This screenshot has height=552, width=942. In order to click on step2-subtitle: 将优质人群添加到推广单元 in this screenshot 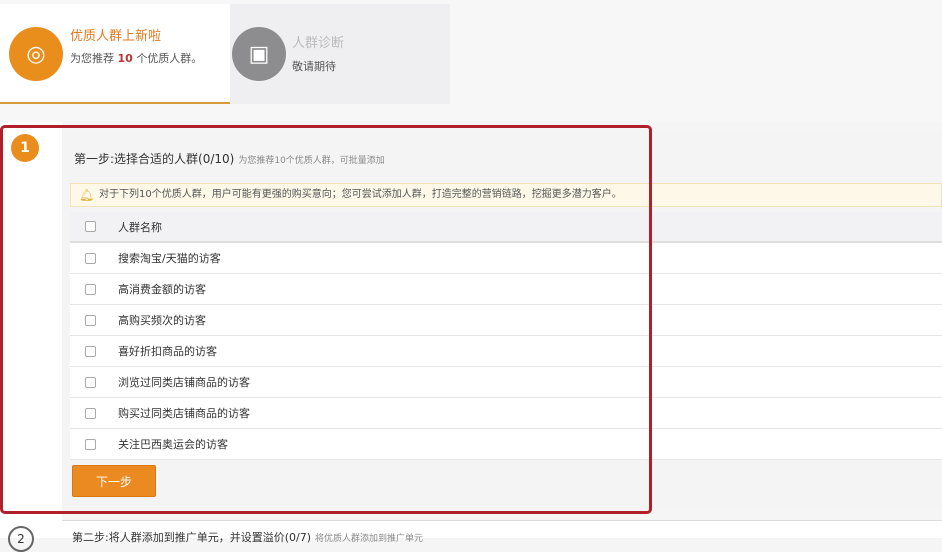, I will do `click(369, 539)`.